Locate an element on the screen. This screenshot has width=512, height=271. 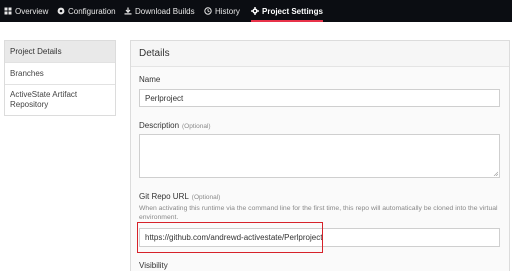
nav-tab-label: Overview is located at coordinates (32, 11).